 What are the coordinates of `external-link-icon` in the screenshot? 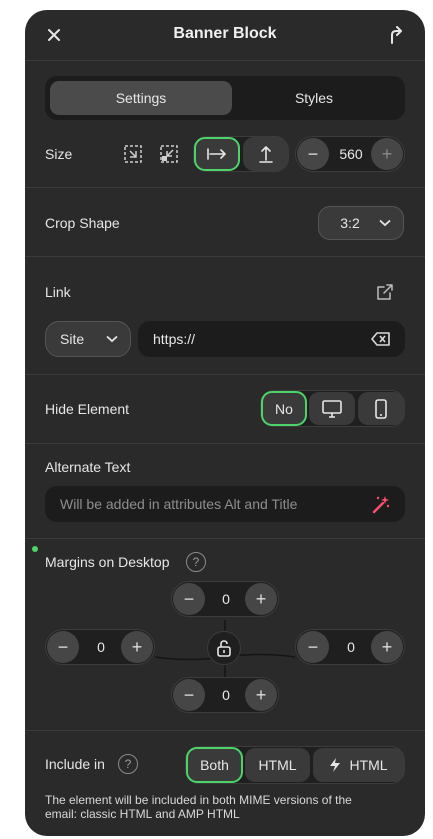 It's located at (385, 294).